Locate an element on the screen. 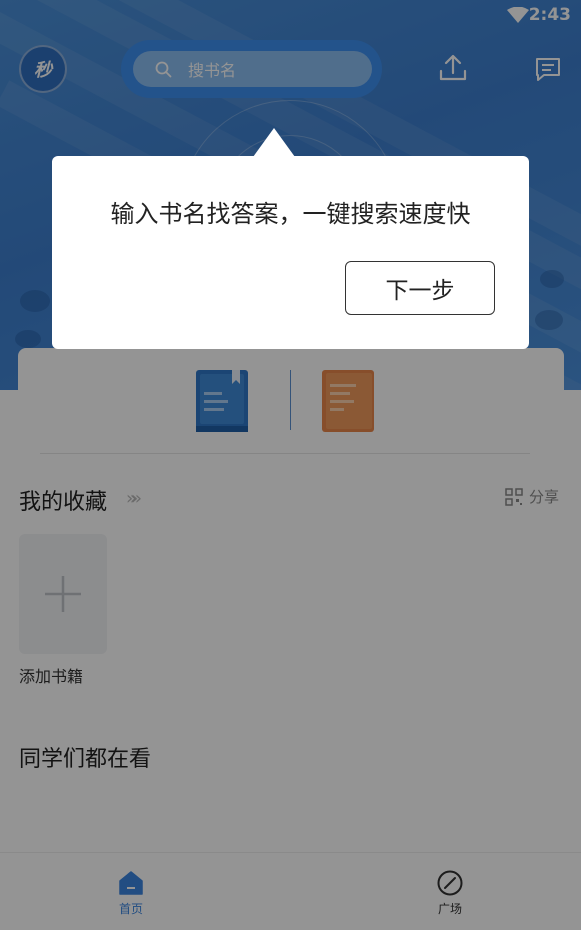  tooltip-text: 输入书名找答案，一键搜索速度快 is located at coordinates (290, 214).